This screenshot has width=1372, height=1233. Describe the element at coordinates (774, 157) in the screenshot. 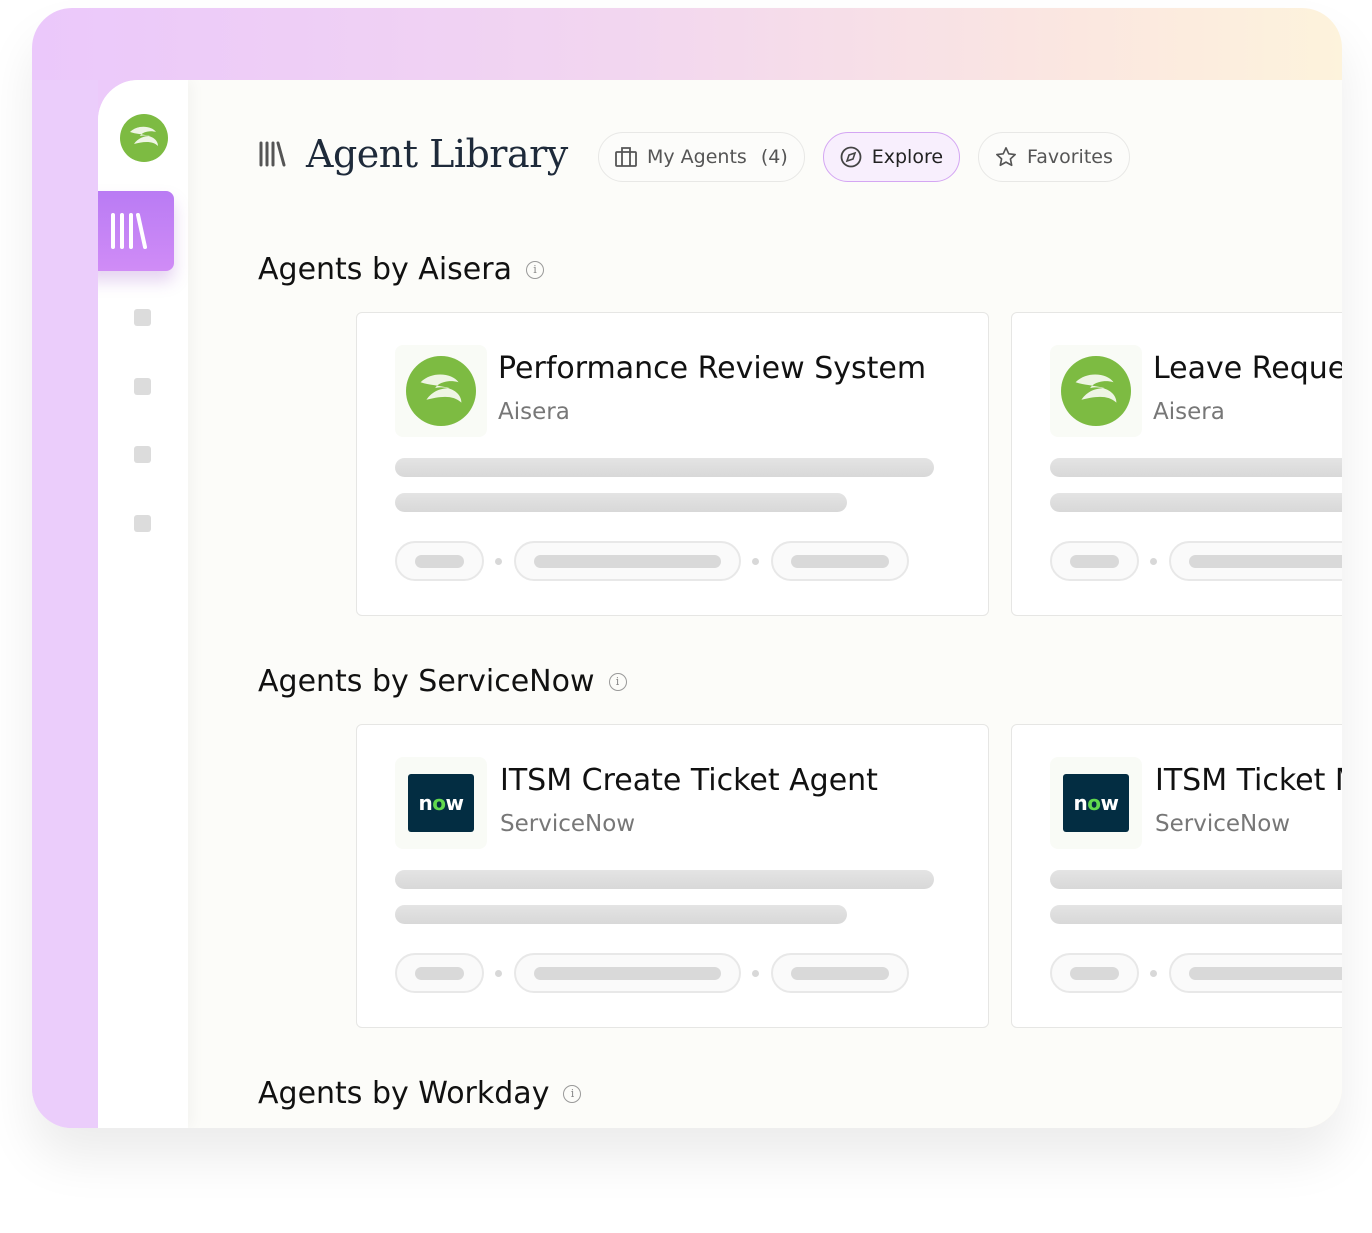

I see `agent-count: (4)` at that location.